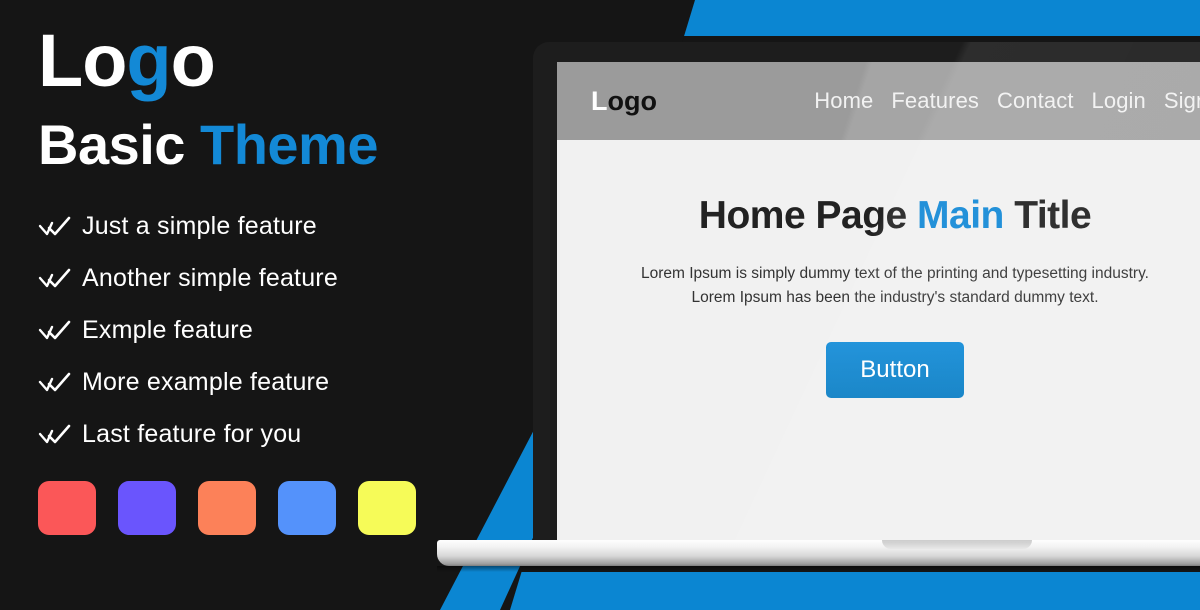 This screenshot has width=1200, height=610. I want to click on color-swatch-row, so click(273, 508).